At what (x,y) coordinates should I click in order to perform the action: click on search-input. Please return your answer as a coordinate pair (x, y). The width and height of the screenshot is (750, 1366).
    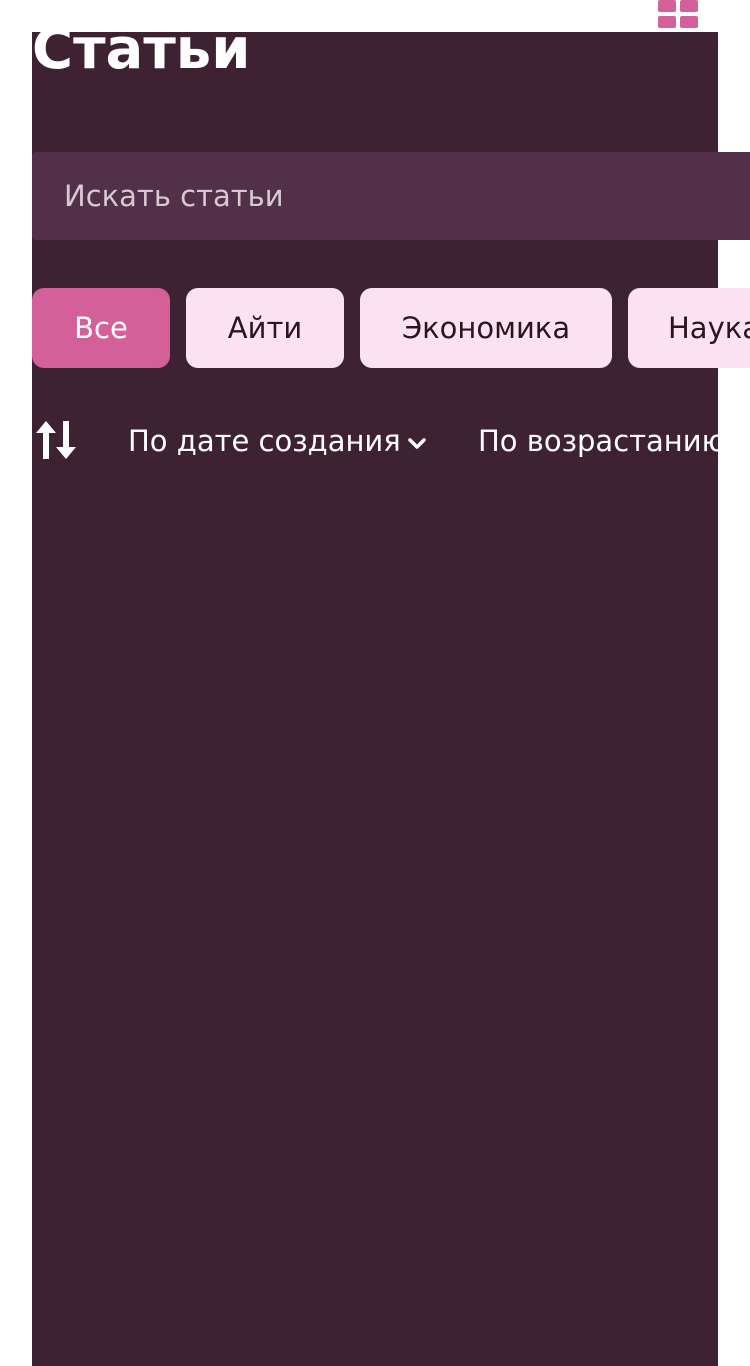
    Looking at the image, I should click on (391, 196).